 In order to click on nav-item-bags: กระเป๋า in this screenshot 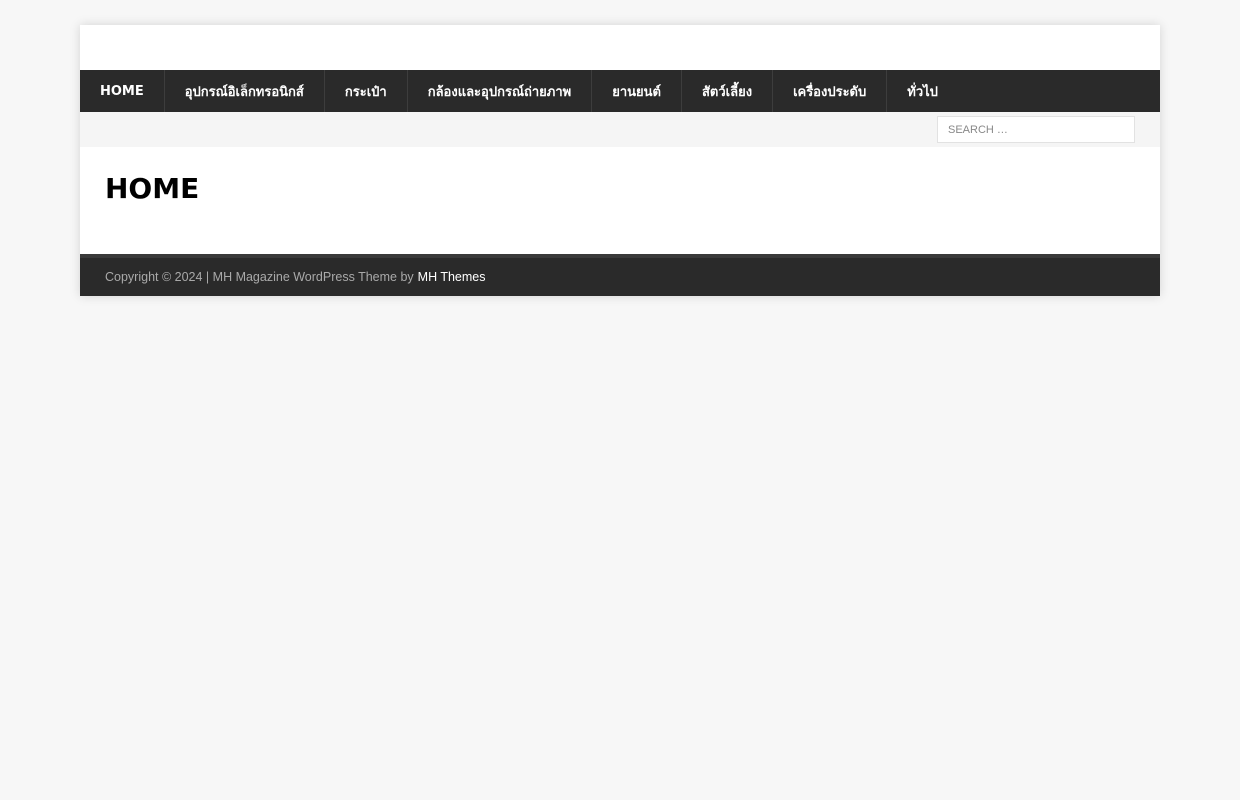, I will do `click(366, 91)`.